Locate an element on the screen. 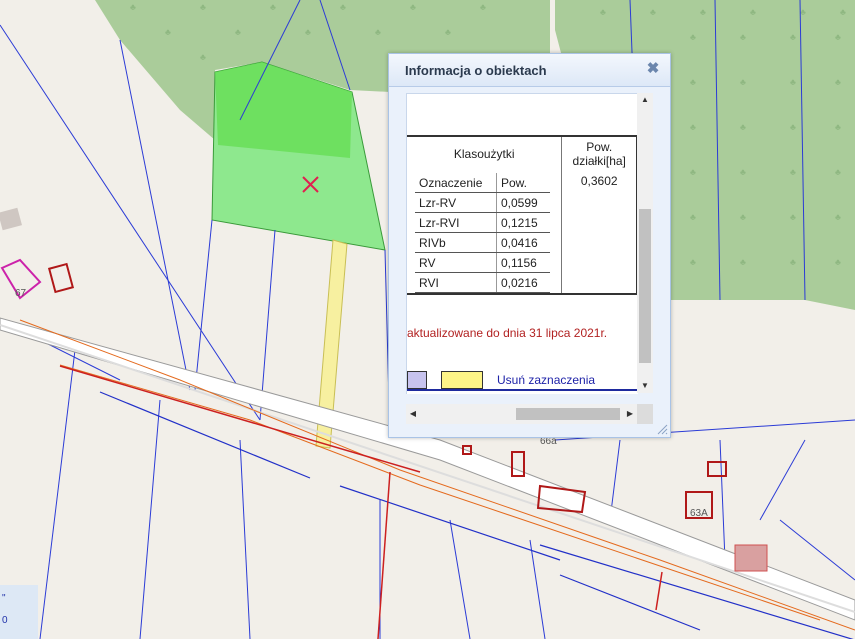  row-area: 0,1156 is located at coordinates (523, 262).